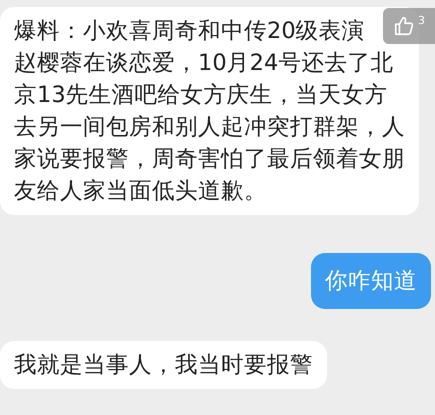 The height and width of the screenshot is (415, 435). Describe the element at coordinates (209, 159) in the screenshot. I see `message-text: 家说要报警，周奇害怕了最后领着女朋` at that location.